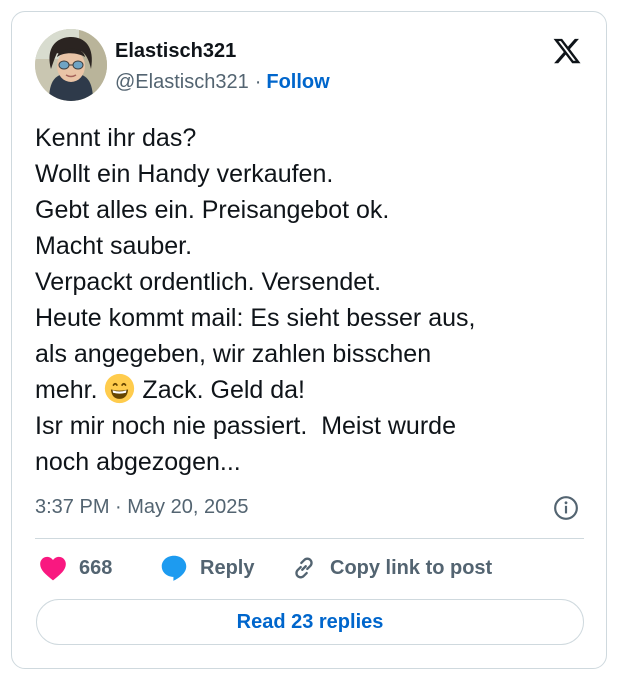 The image size is (620, 682). Describe the element at coordinates (120, 388) in the screenshot. I see `grinning-face-emoji` at that location.